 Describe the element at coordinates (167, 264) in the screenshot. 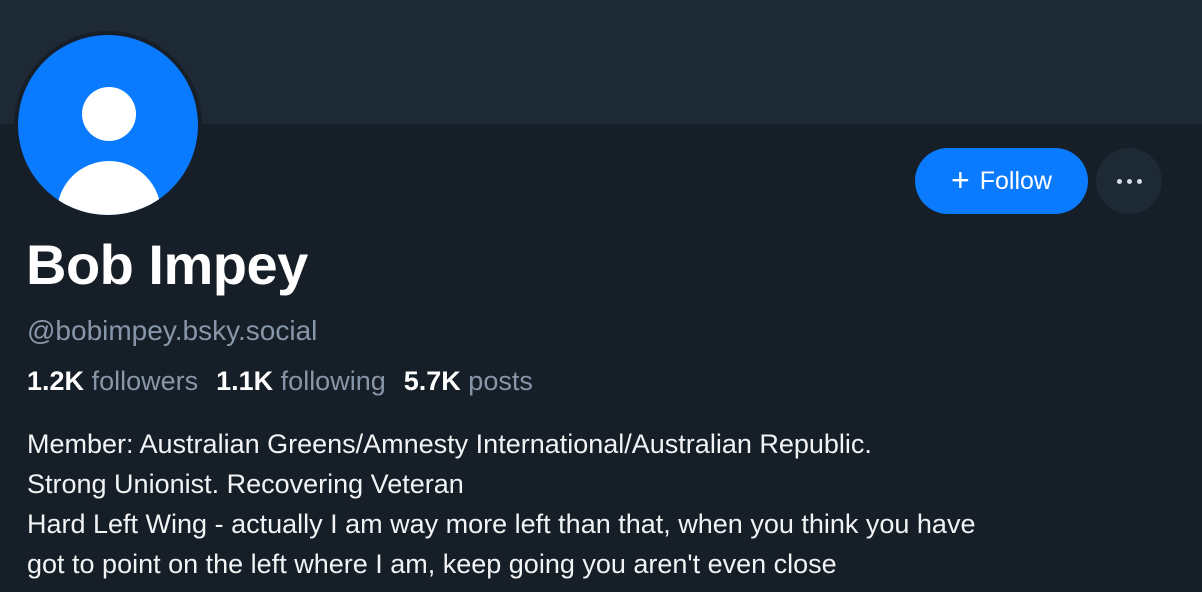

I see `display-name: Bob Impey` at that location.